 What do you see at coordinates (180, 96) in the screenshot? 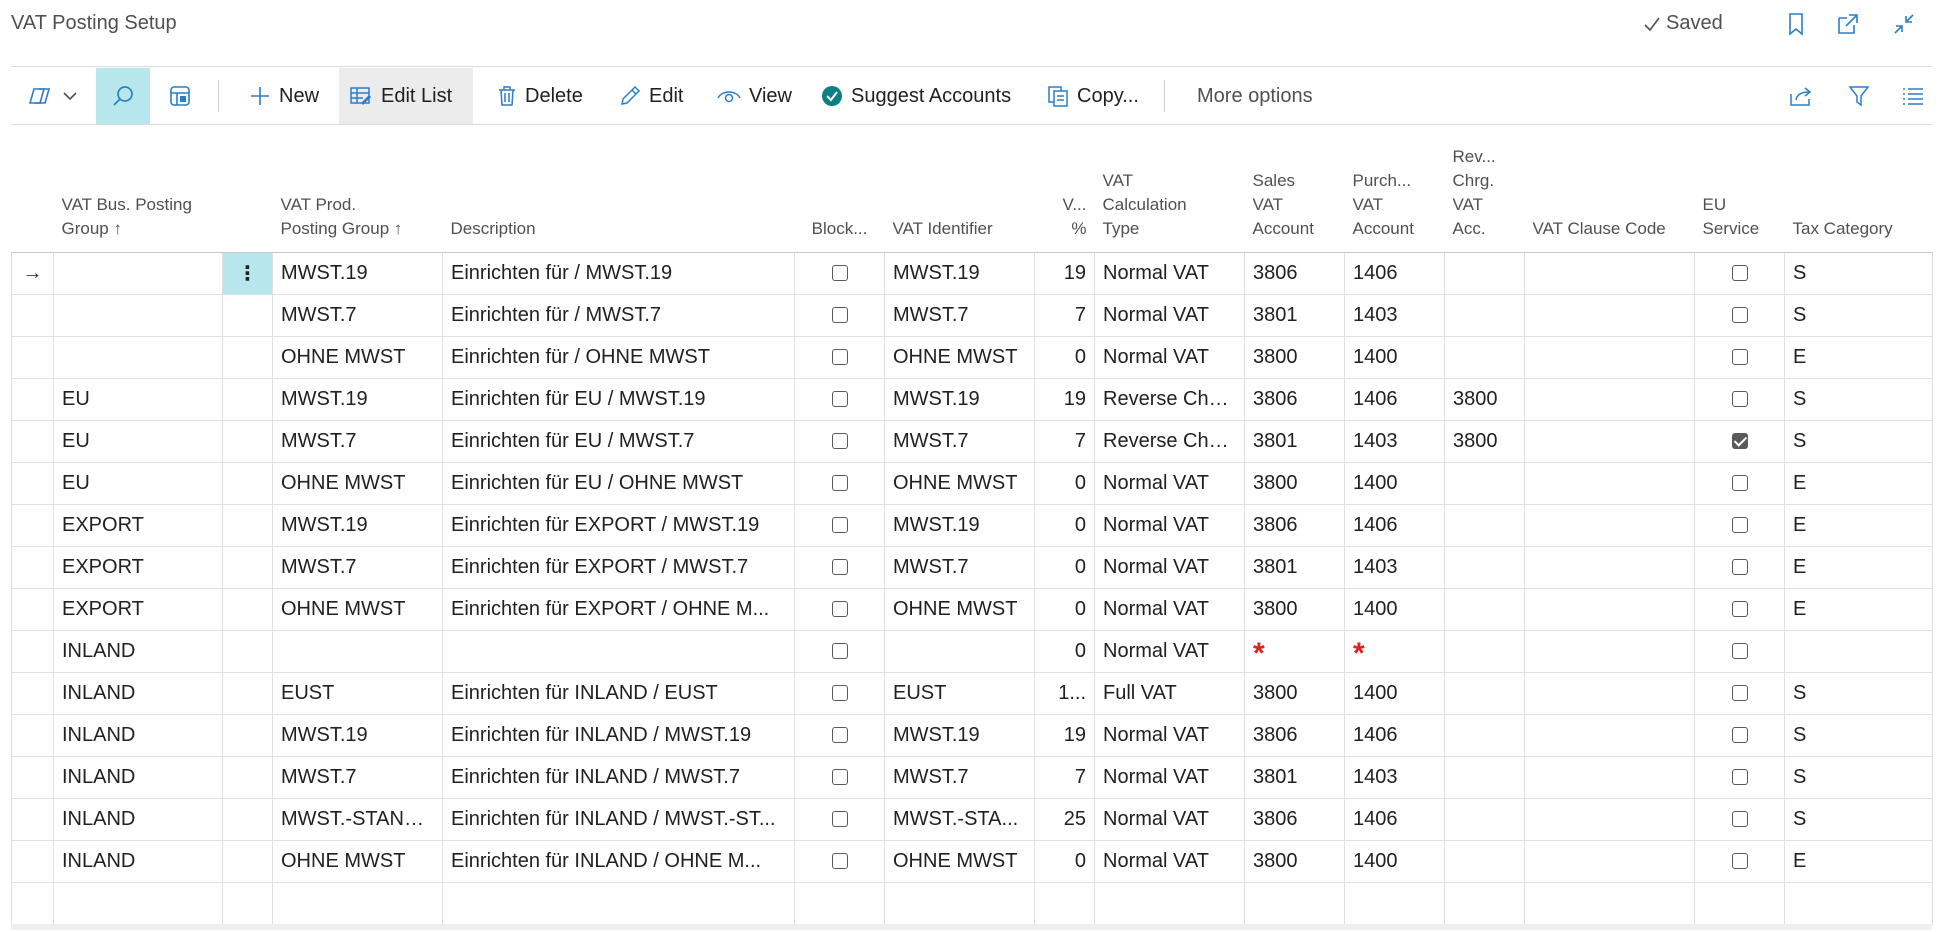
I see `analysis-mode-button` at bounding box center [180, 96].